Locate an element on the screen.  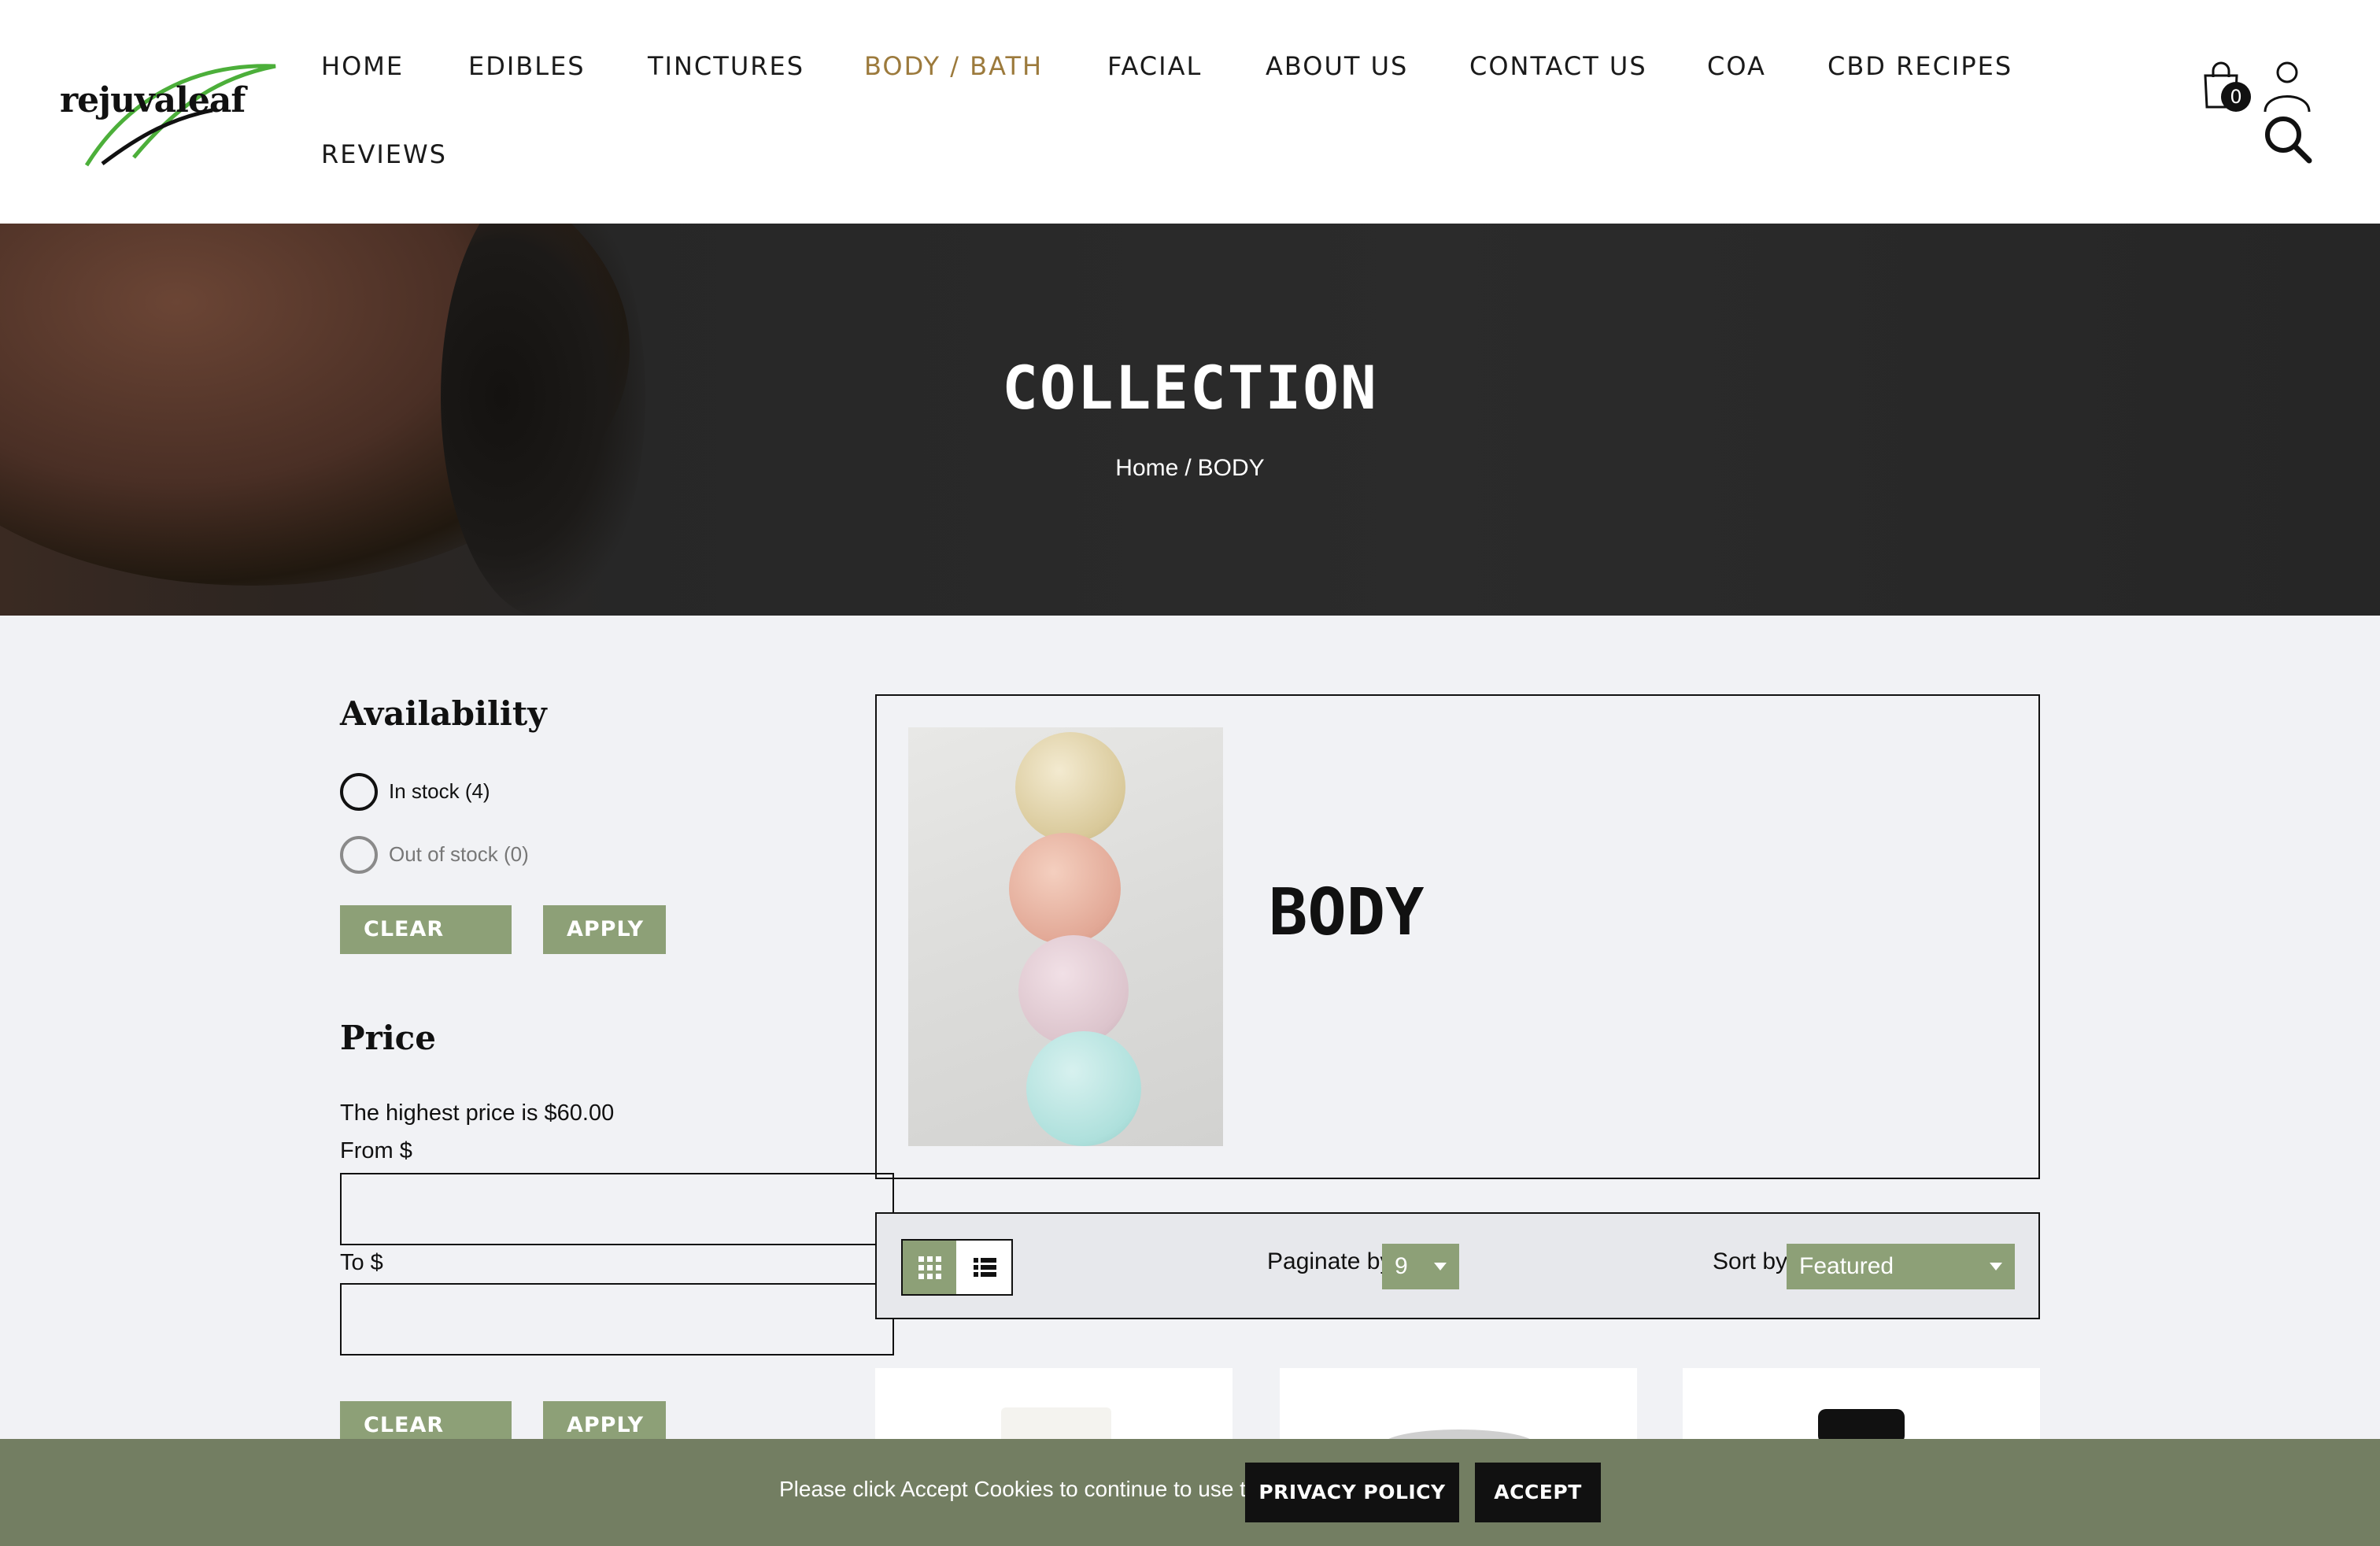
accept-cookies-button: ACCEPT is located at coordinates (1538, 1493).